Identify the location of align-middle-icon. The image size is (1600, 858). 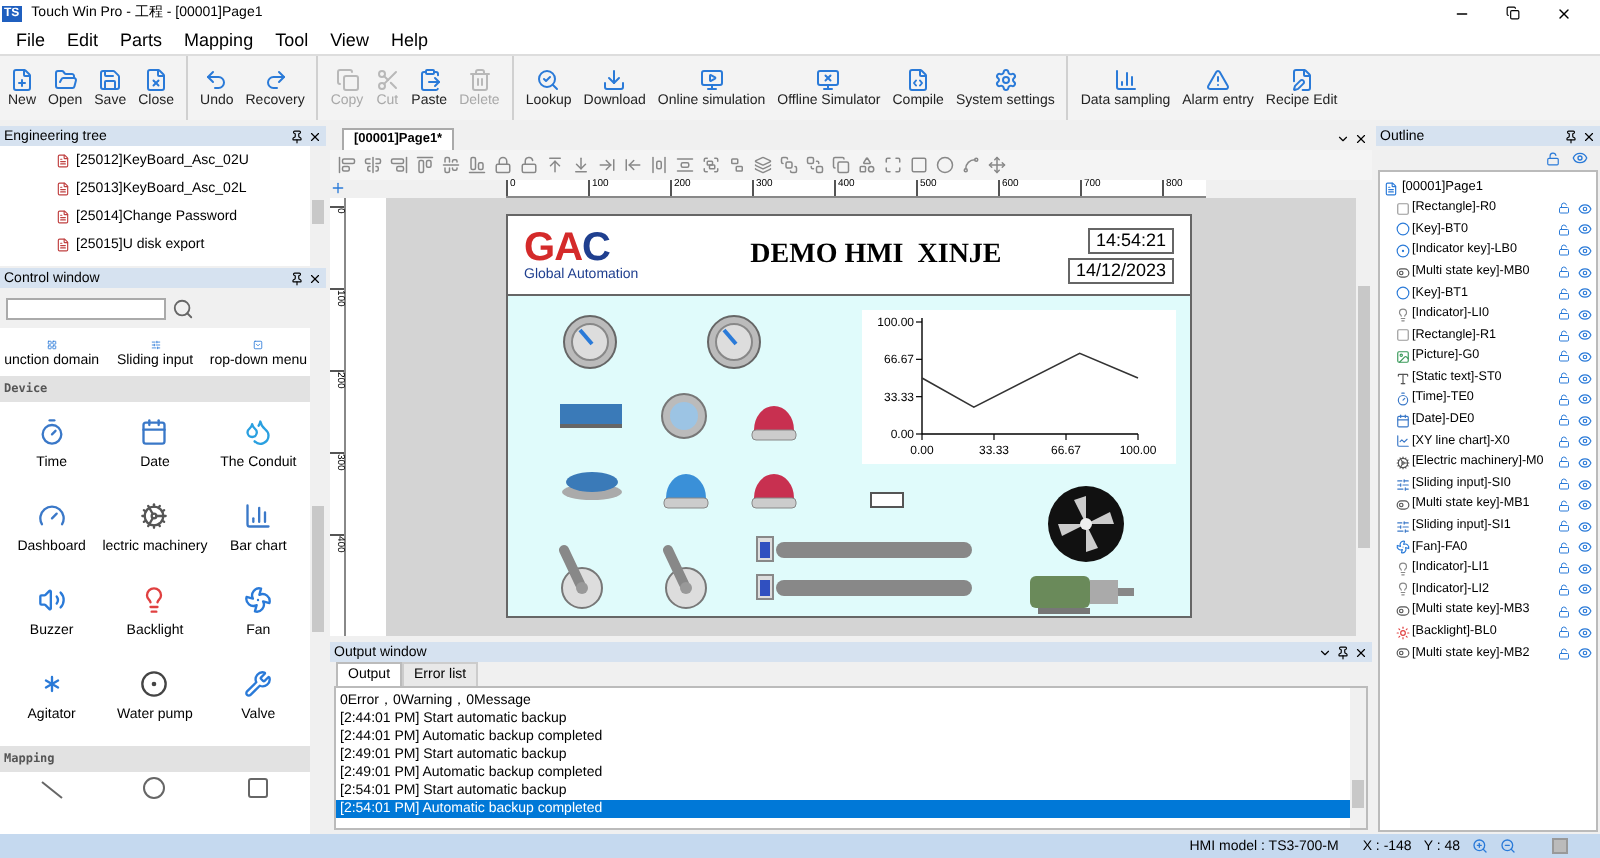
(451, 165).